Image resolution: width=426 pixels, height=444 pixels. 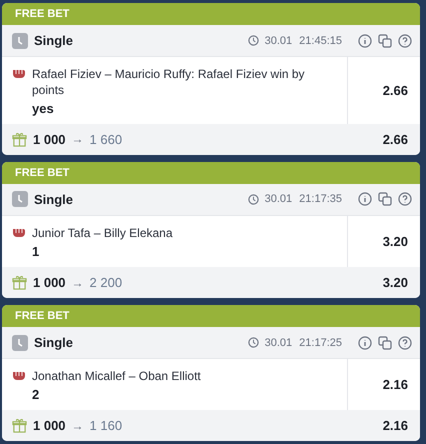 I want to click on payout-amount: 2 200, so click(x=107, y=282).